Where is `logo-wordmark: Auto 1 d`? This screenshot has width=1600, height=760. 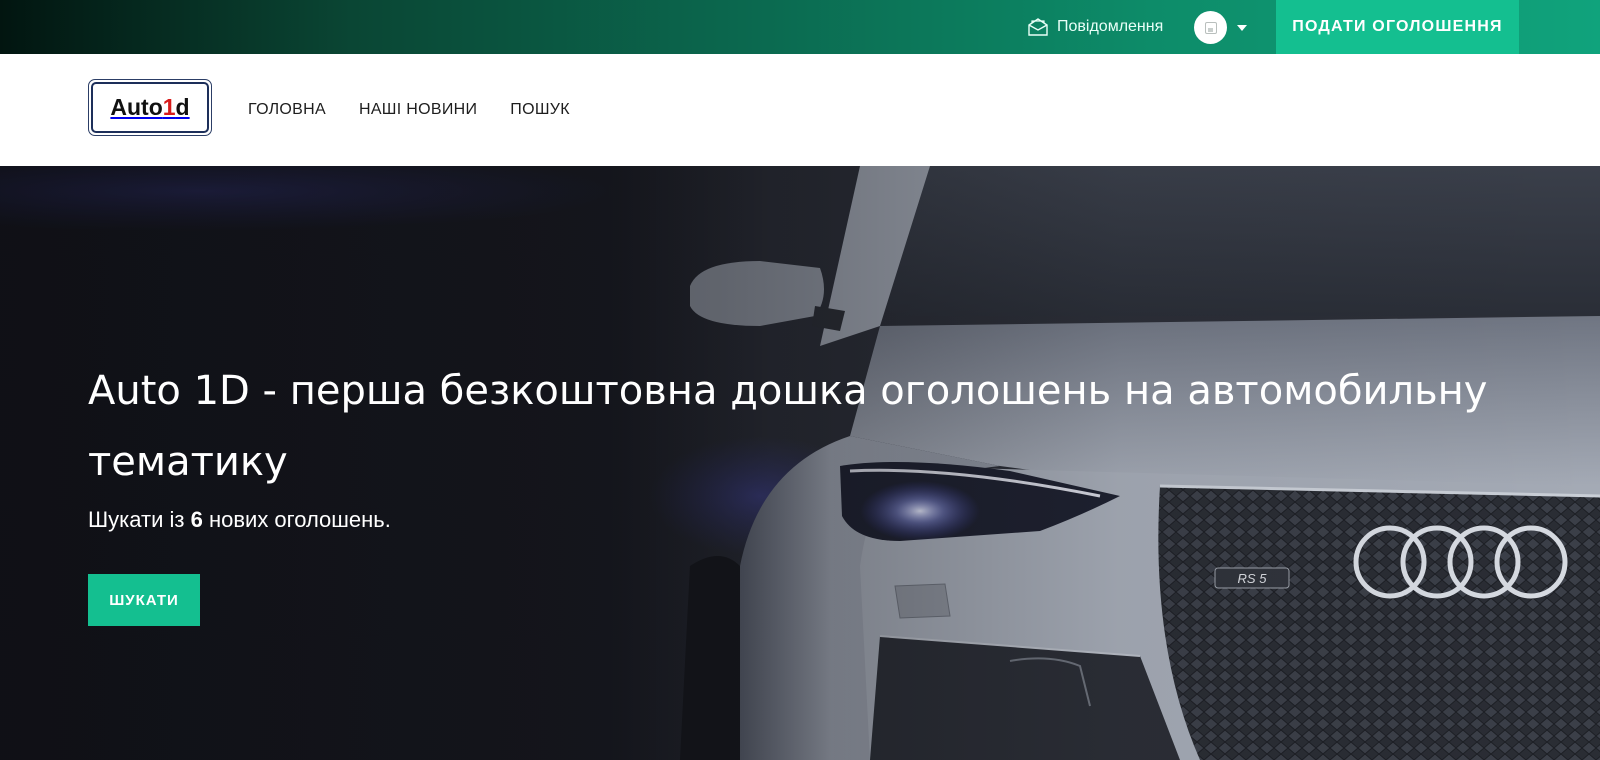
logo-wordmark: Auto 1 d is located at coordinates (150, 107).